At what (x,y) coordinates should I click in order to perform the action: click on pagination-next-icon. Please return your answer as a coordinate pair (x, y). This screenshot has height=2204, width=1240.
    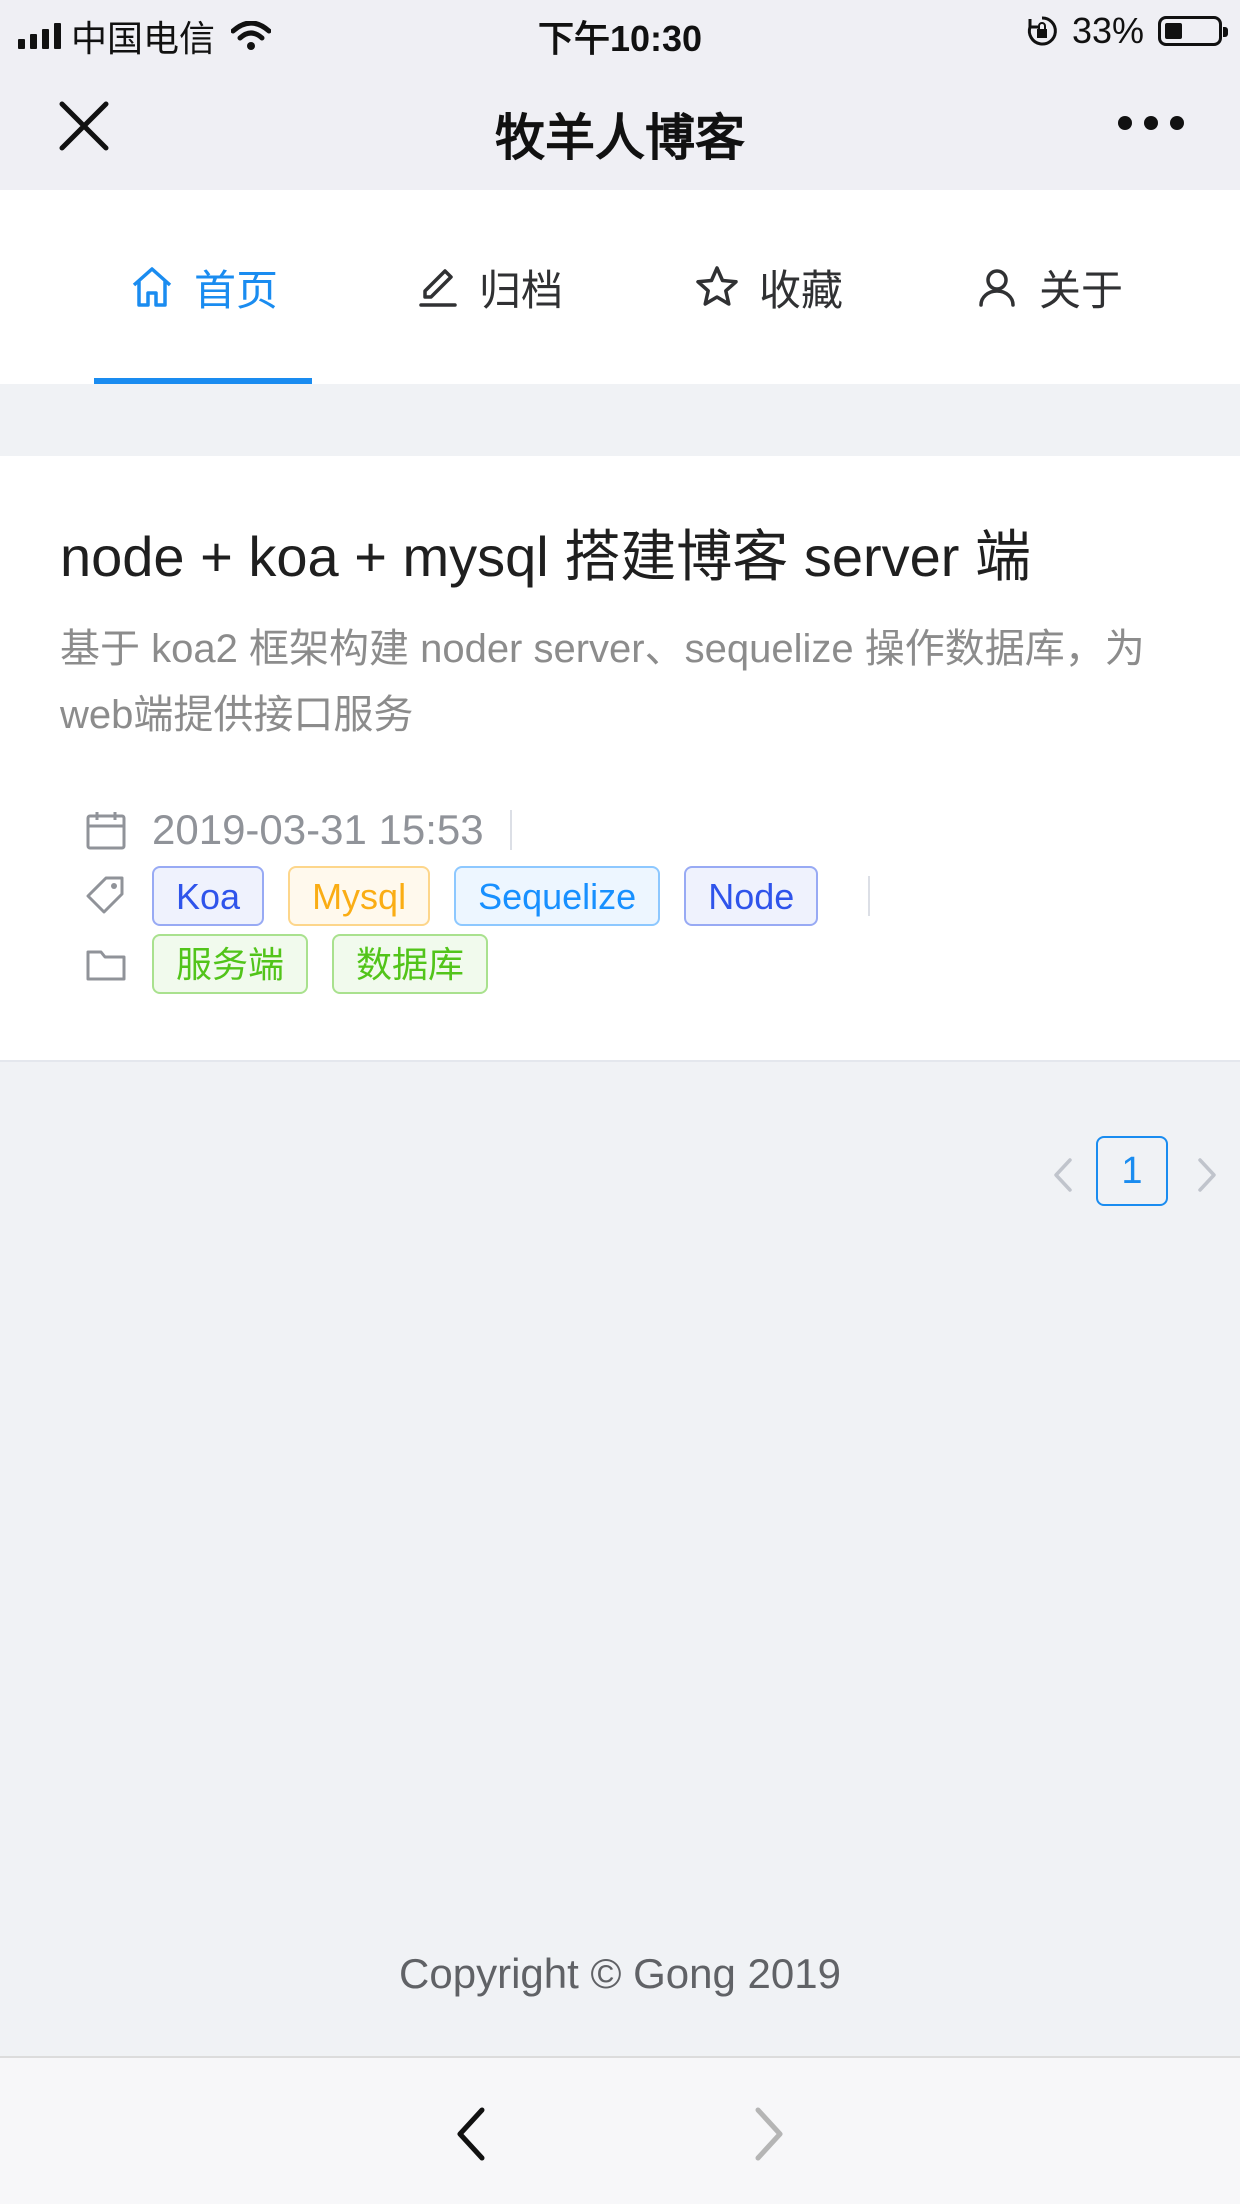
    Looking at the image, I should click on (1208, 1175).